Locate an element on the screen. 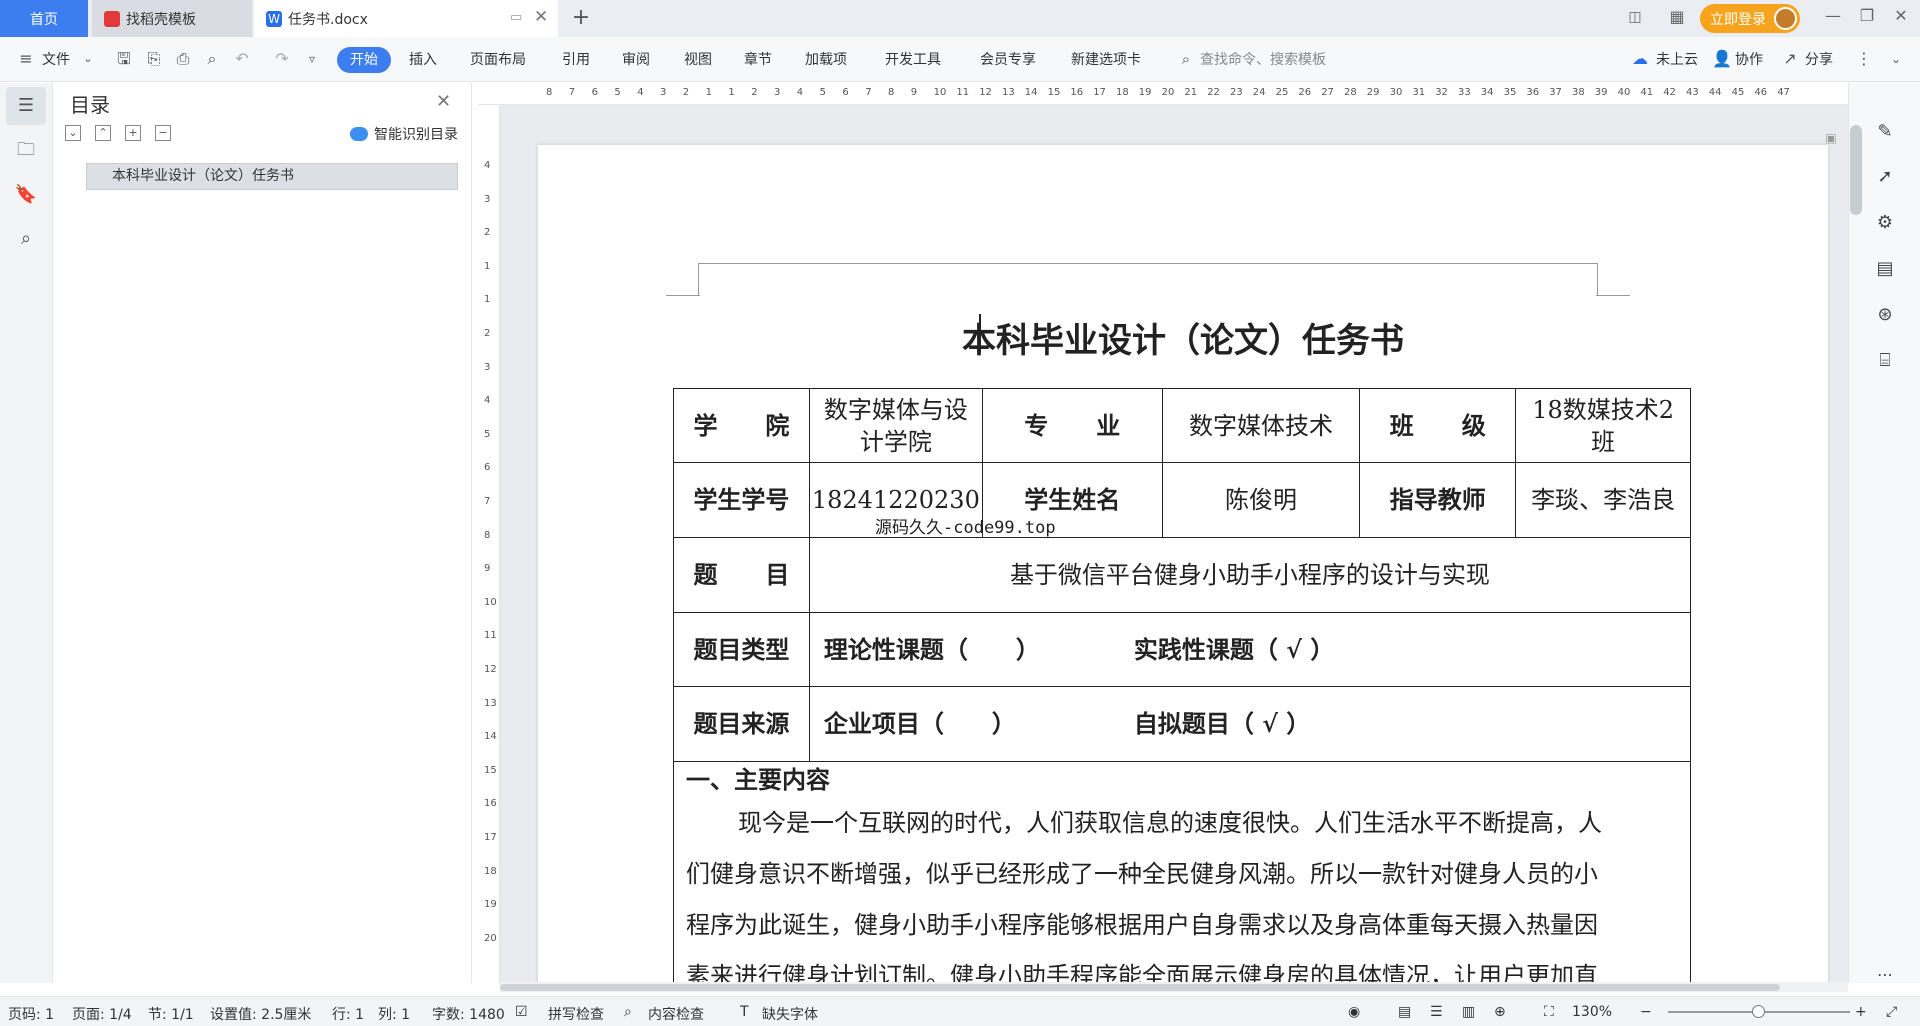 Image resolution: width=1920 pixels, height=1026 pixels. section-info: 节: 1/1 is located at coordinates (171, 1014).